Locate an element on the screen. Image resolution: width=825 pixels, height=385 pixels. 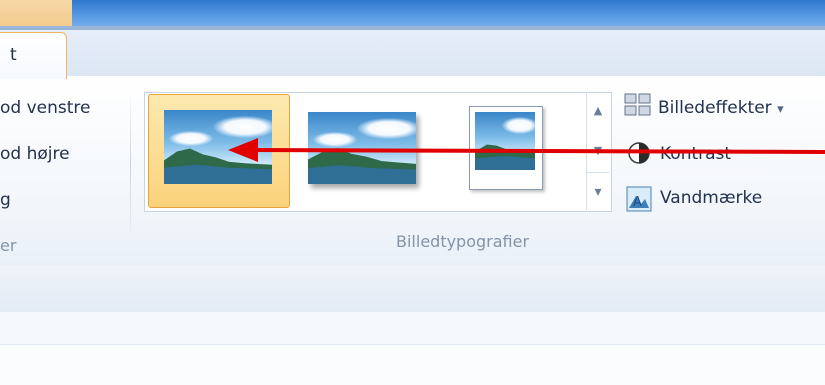
watermark-label: Vandmærke is located at coordinates (711, 198).